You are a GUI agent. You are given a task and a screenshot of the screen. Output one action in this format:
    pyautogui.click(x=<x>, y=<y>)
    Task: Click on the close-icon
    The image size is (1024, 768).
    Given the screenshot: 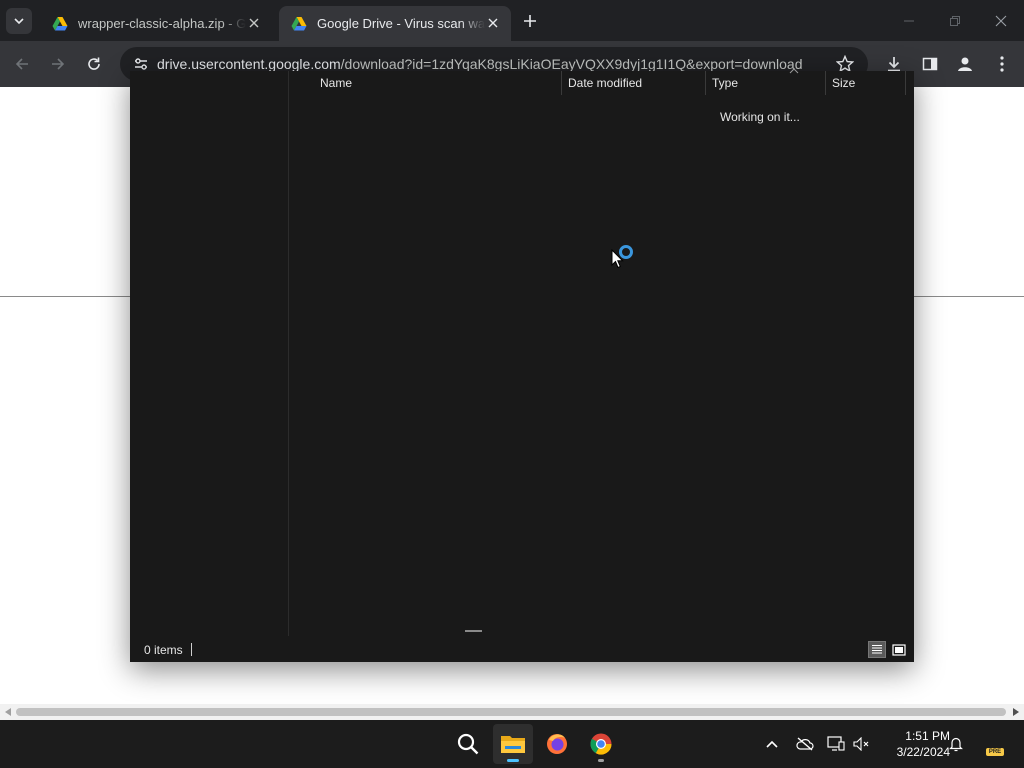 What is the action you would take?
    pyautogui.click(x=1001, y=21)
    